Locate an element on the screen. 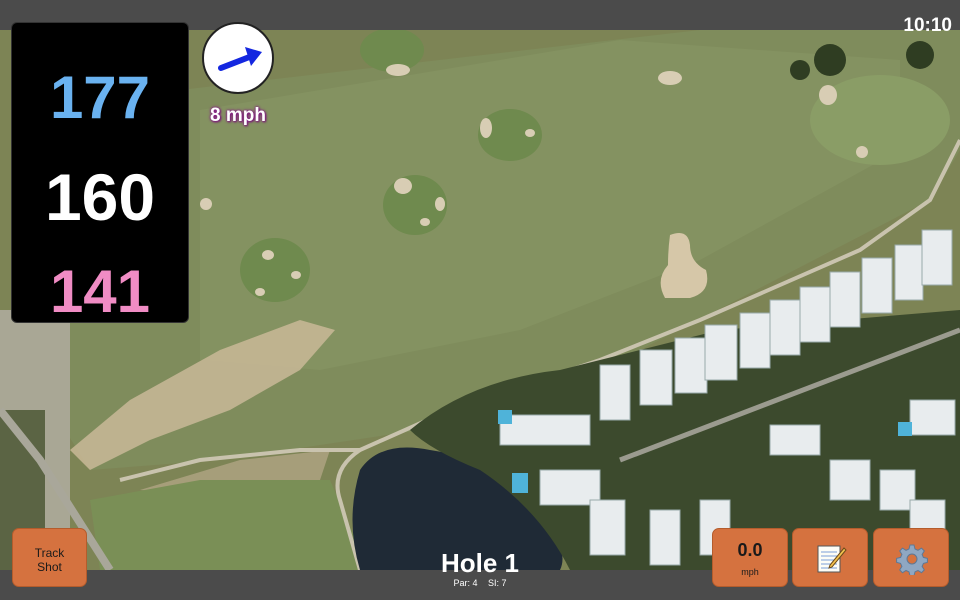 This screenshot has height=600, width=960. distance-panel: 177 160 141 is located at coordinates (100, 173).